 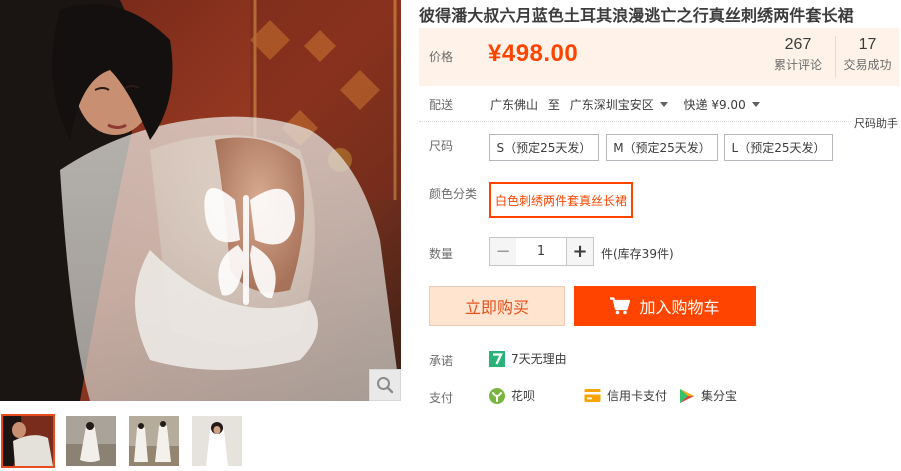 I want to click on shopping-cart-icon, so click(x=620, y=306).